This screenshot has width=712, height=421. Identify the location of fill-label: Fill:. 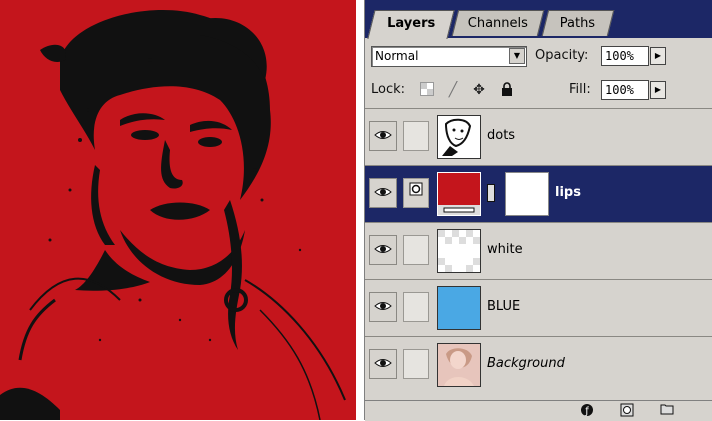
(580, 89).